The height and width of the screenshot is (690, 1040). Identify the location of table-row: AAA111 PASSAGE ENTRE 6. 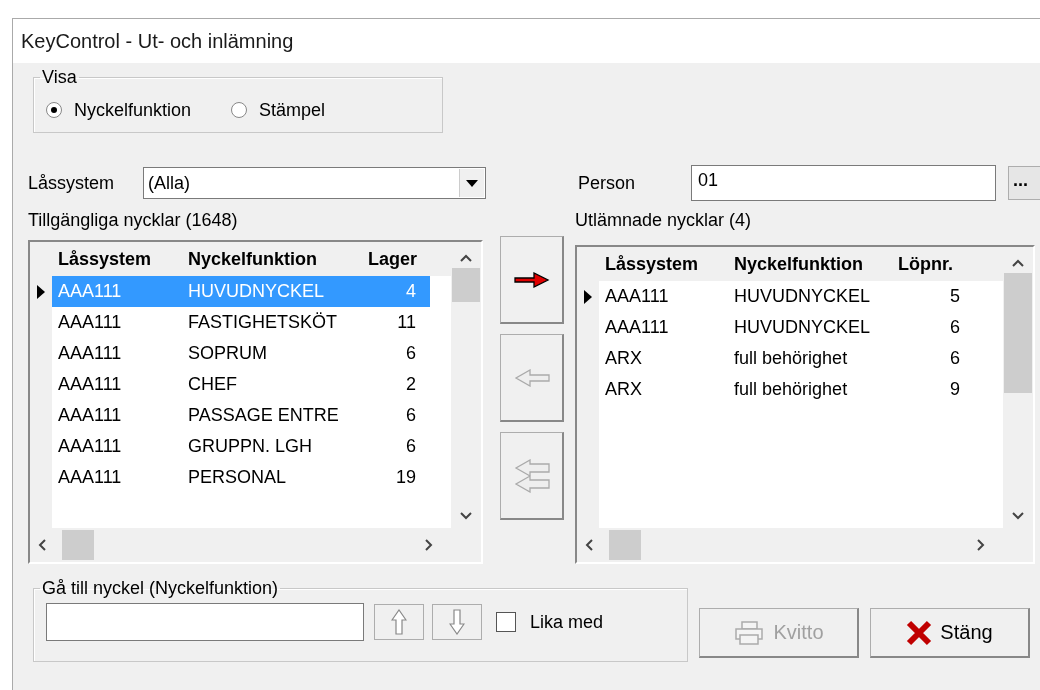
(241, 415).